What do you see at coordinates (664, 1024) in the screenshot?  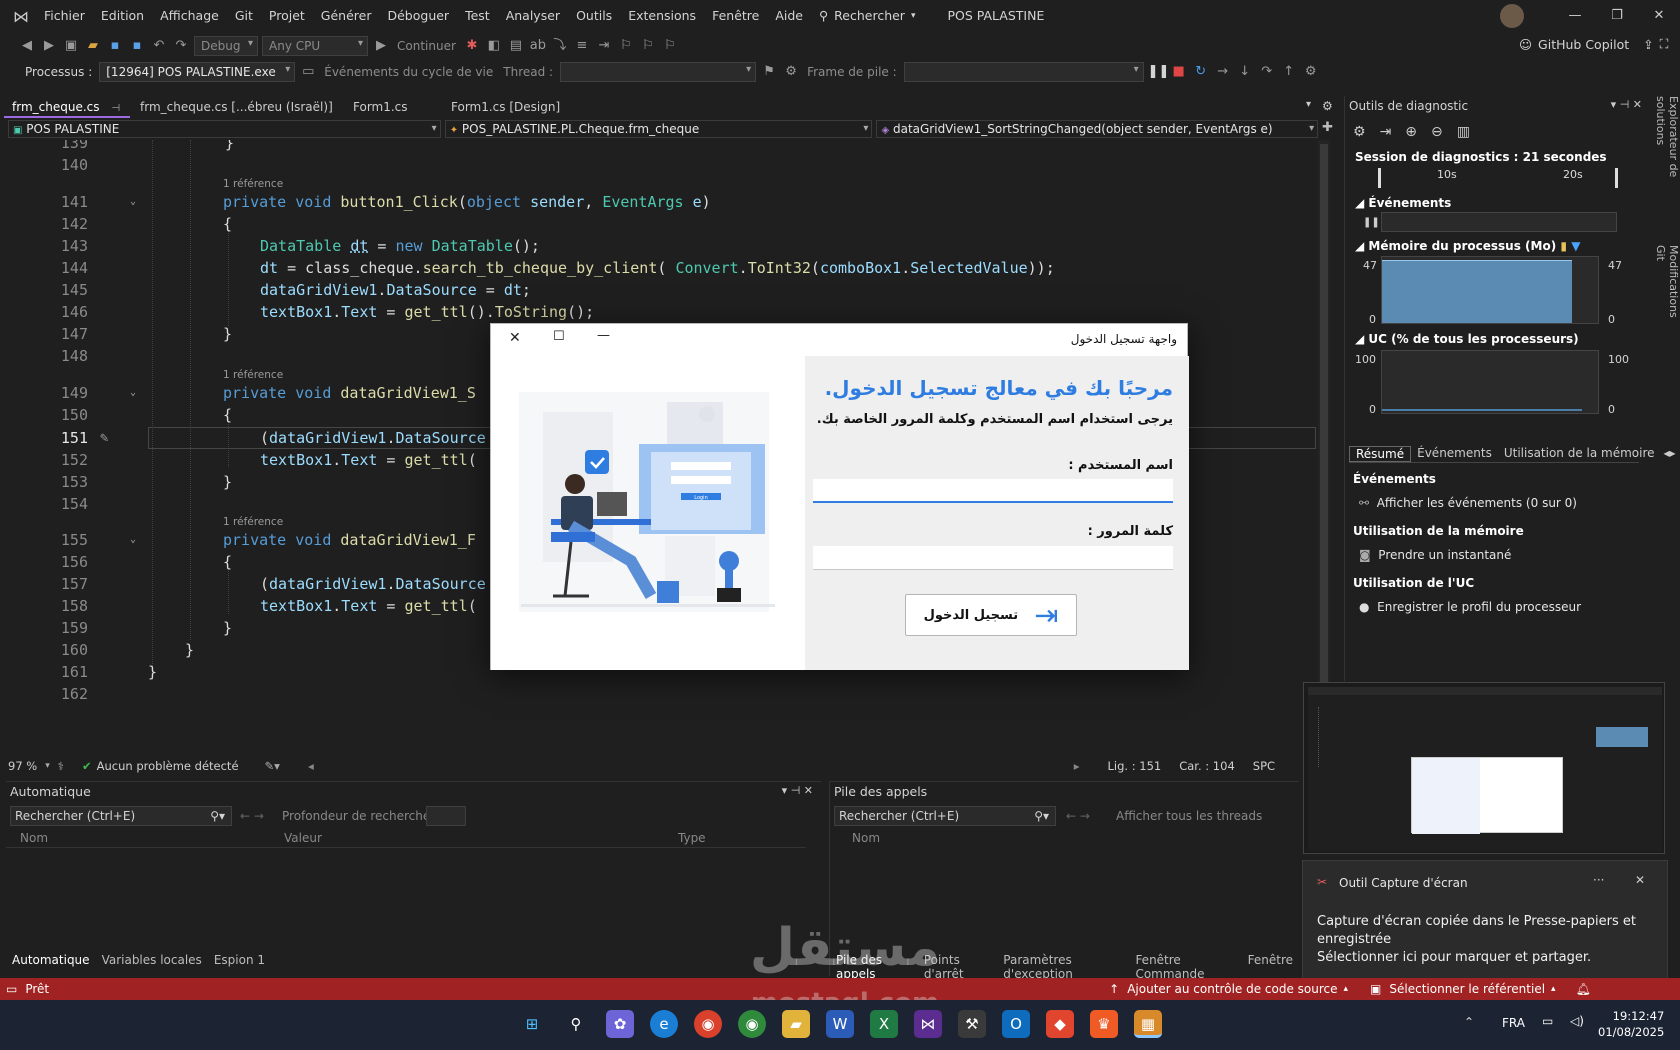 I see `edge-icon: e` at bounding box center [664, 1024].